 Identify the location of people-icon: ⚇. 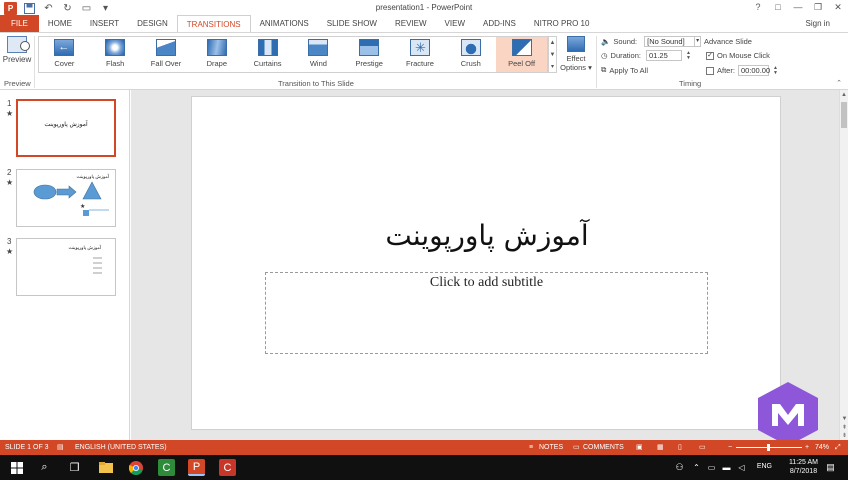
(679, 467).